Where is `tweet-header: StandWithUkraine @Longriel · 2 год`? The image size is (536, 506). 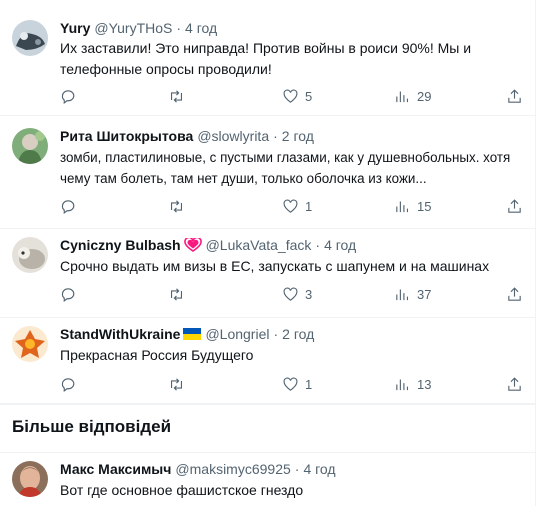 tweet-header: StandWithUkraine @Longriel · 2 год is located at coordinates (187, 334).